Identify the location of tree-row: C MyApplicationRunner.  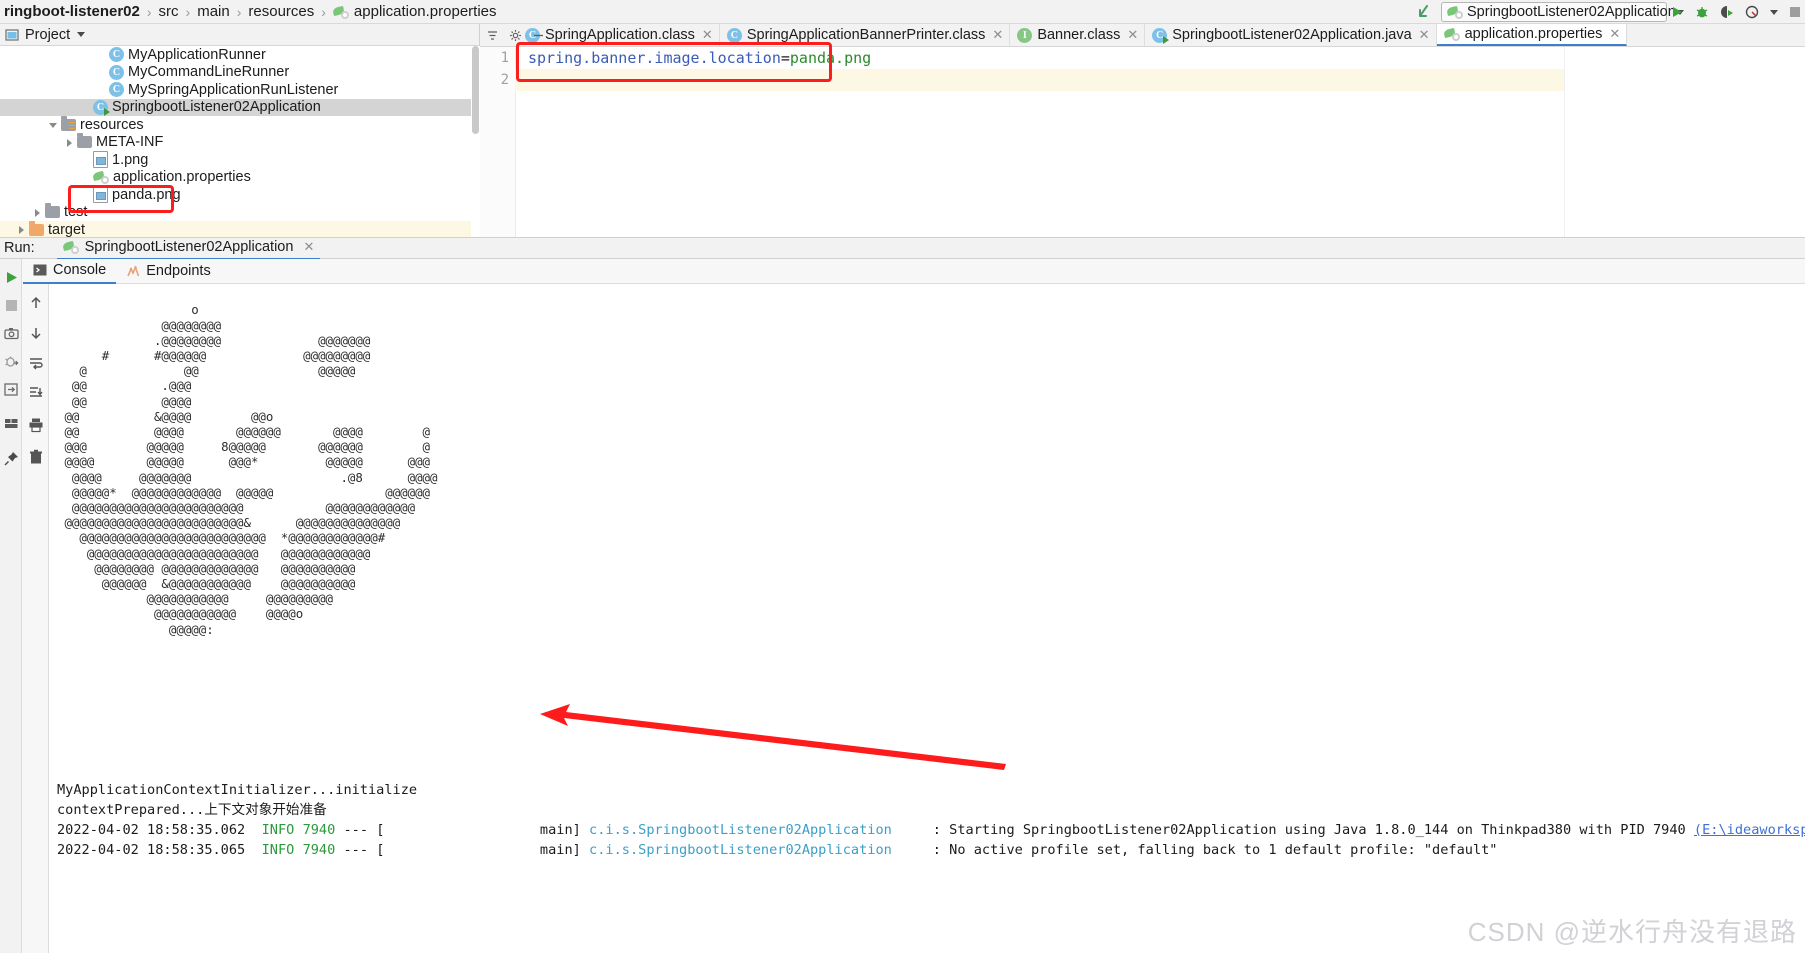
(235, 55).